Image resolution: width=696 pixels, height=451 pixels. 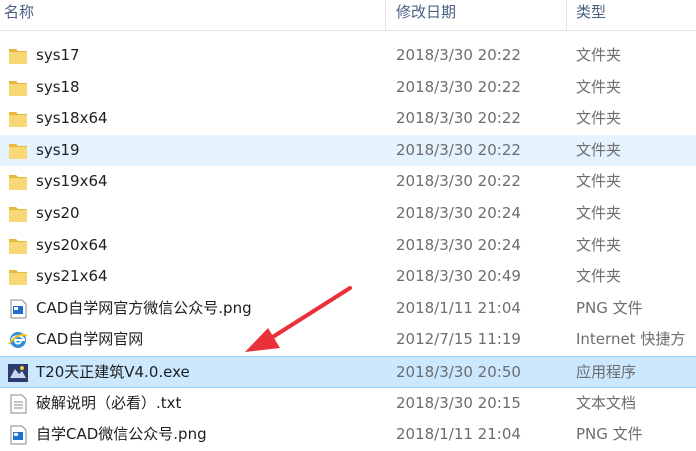 What do you see at coordinates (606, 402) in the screenshot?
I see `file-type: 文本文档` at bounding box center [606, 402].